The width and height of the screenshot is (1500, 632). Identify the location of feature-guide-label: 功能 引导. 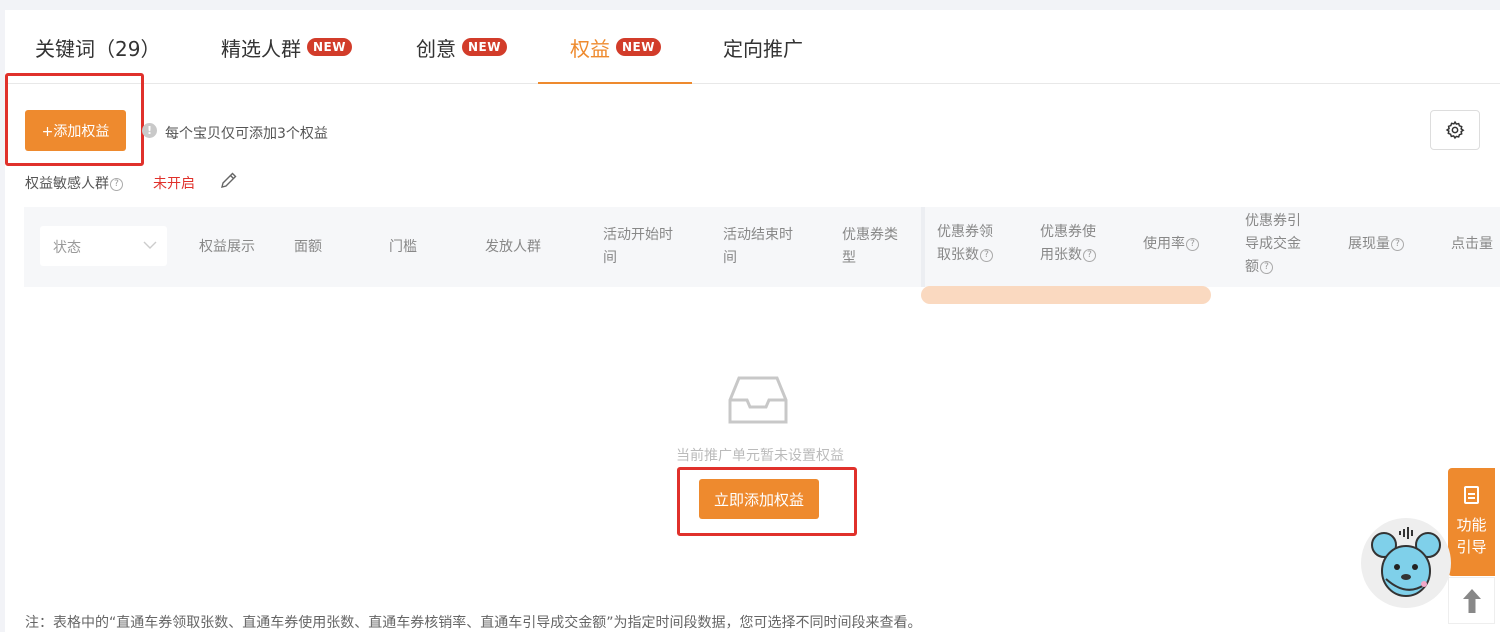
(1471, 536).